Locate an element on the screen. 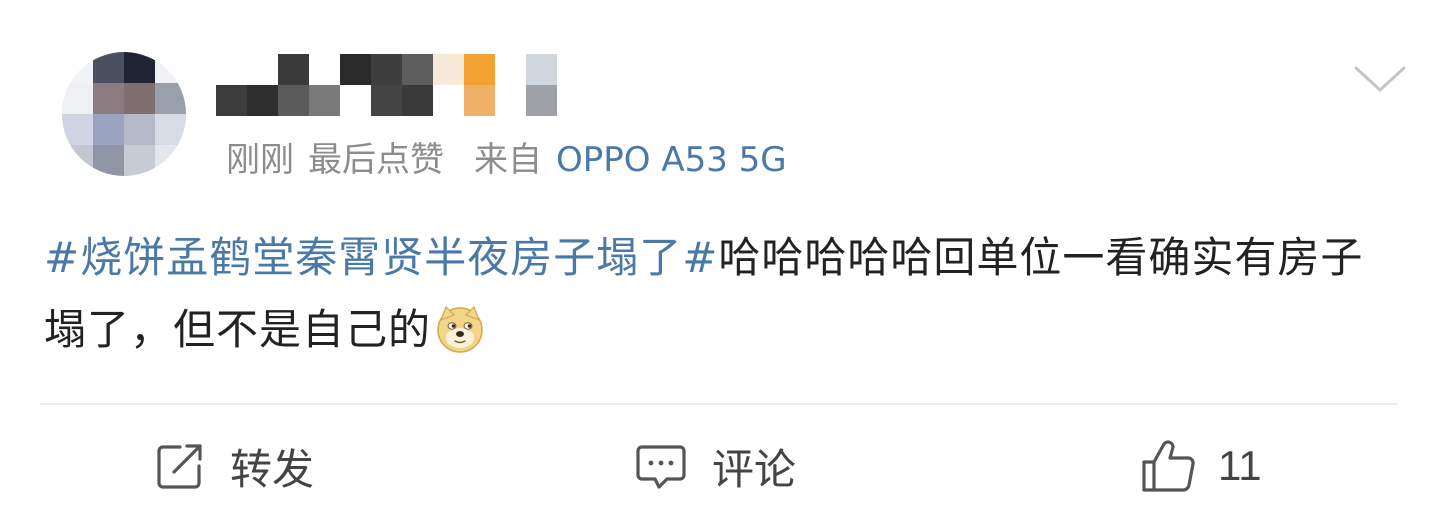 The image size is (1440, 516). repost-label: 转发 is located at coordinates (272, 469).